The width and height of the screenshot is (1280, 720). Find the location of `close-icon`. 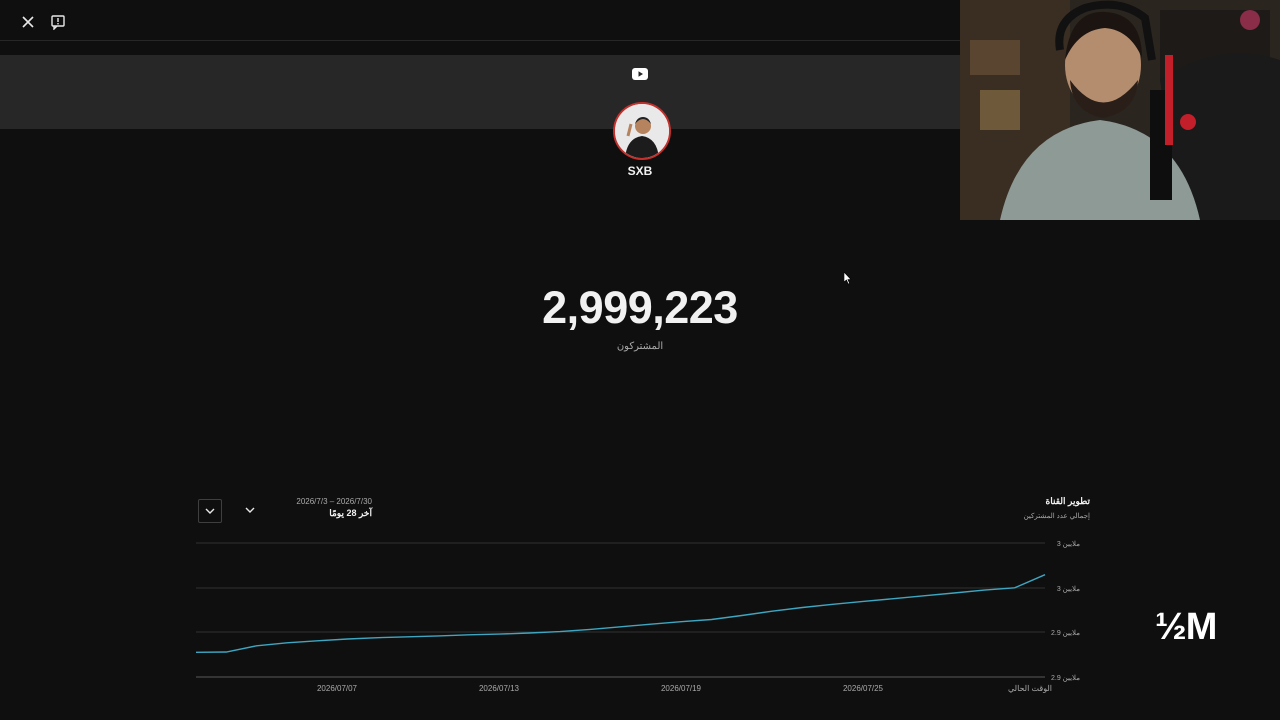

close-icon is located at coordinates (28, 22).